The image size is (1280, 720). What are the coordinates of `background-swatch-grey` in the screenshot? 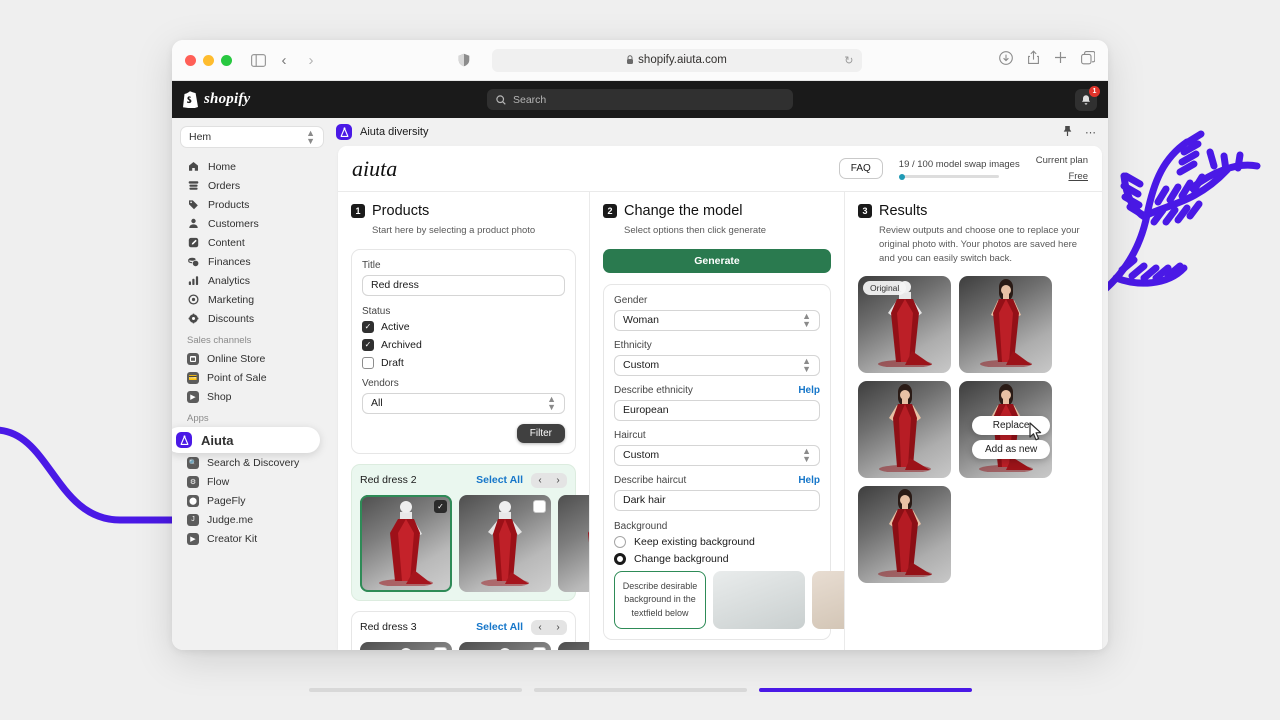 It's located at (759, 599).